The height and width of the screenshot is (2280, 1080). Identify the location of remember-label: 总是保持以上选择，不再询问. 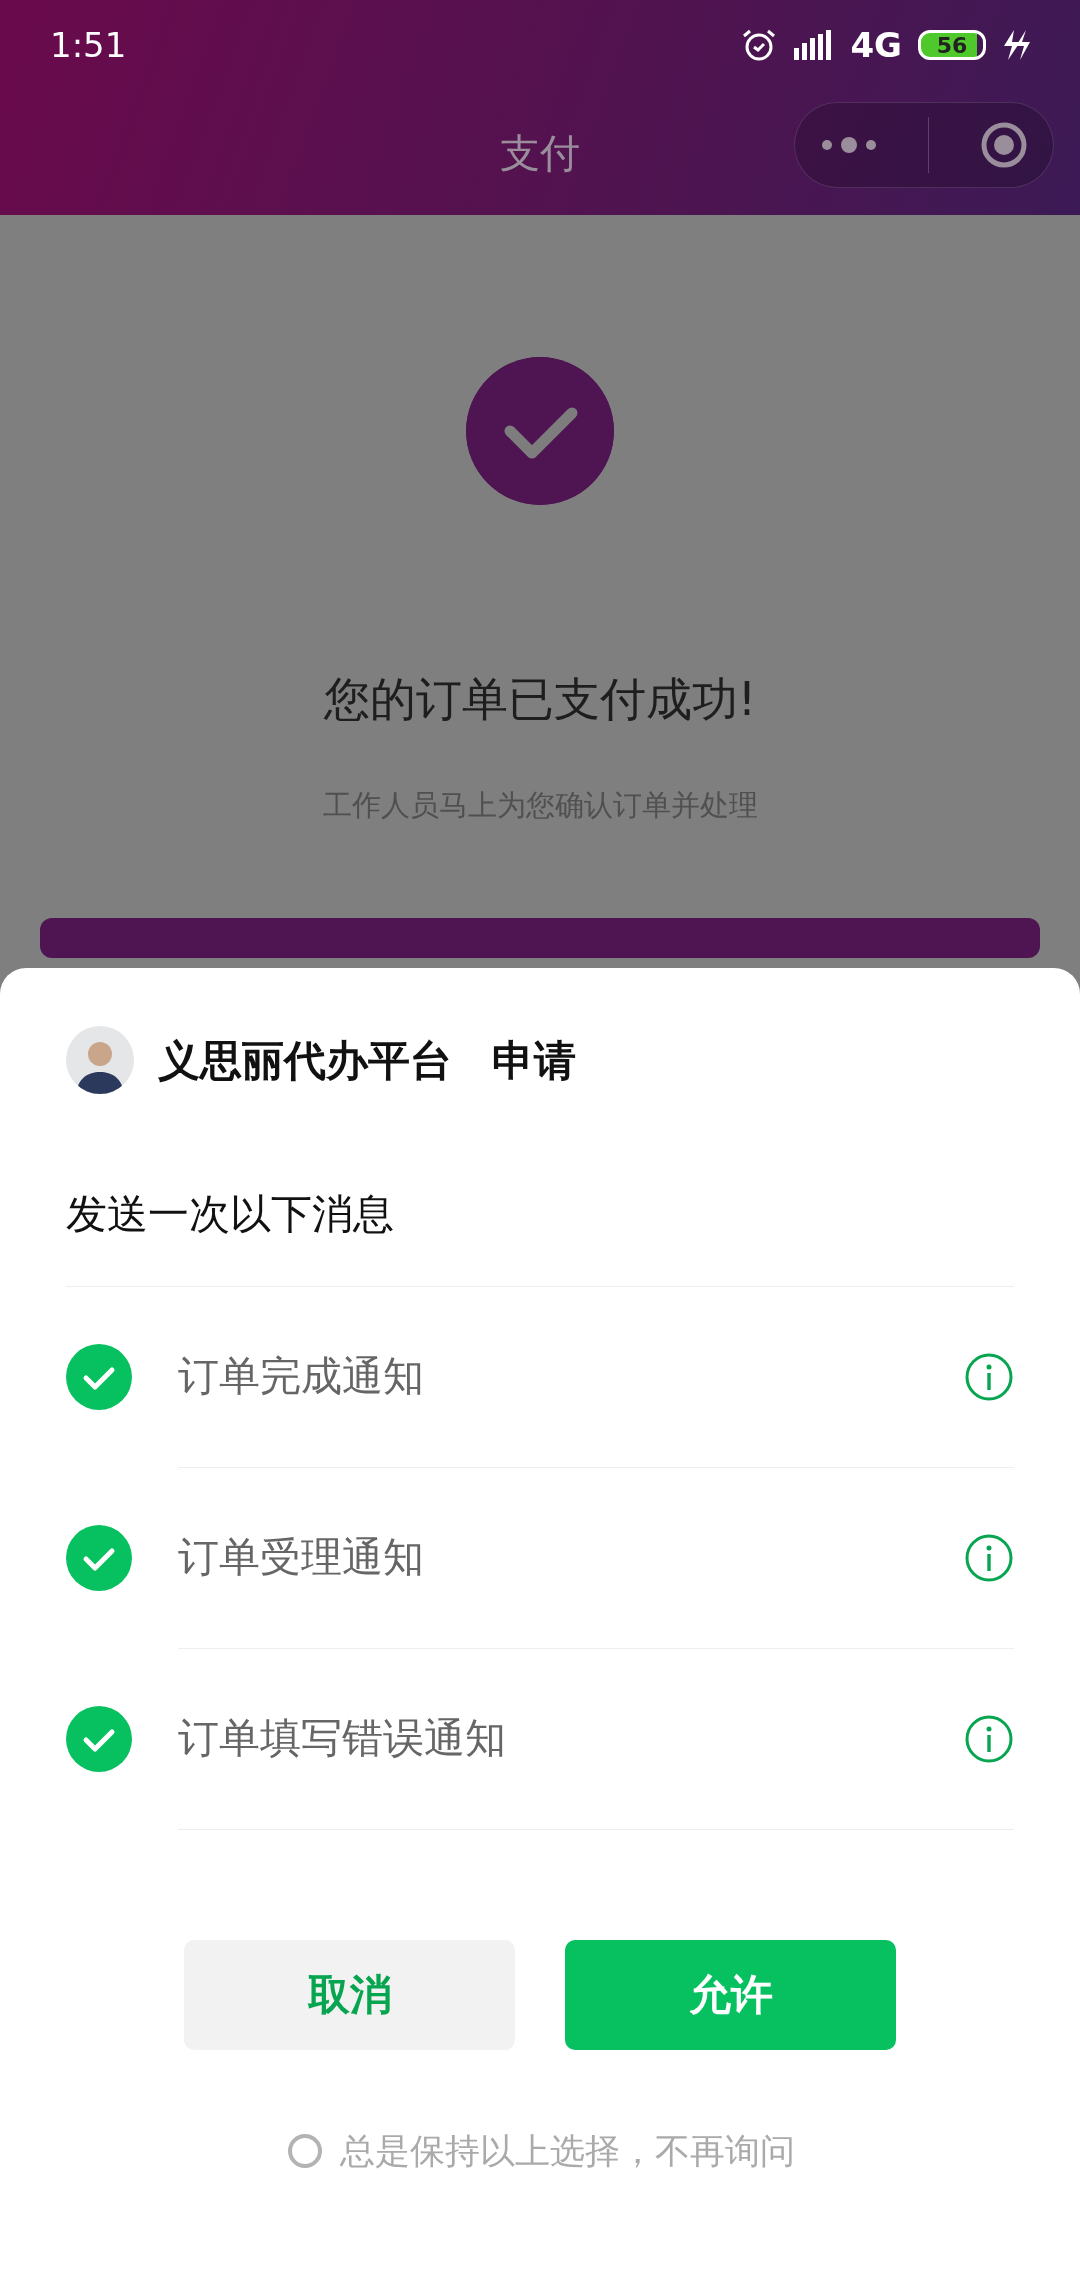
(567, 2151).